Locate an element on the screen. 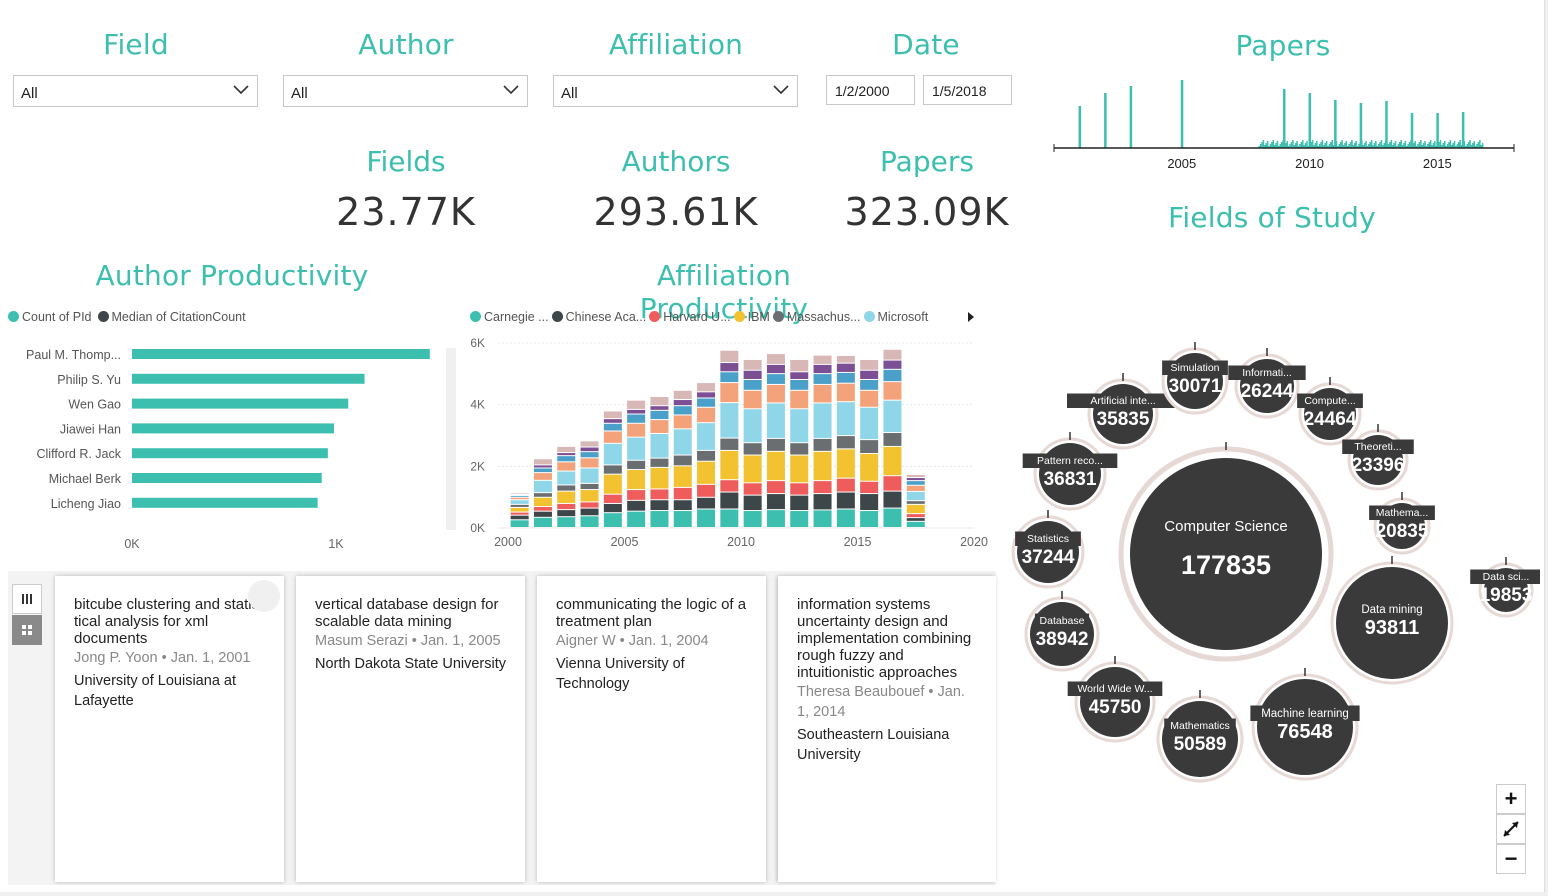 This screenshot has width=1548, height=896. field-bubble: Compute... 24464 is located at coordinates (1330, 411).